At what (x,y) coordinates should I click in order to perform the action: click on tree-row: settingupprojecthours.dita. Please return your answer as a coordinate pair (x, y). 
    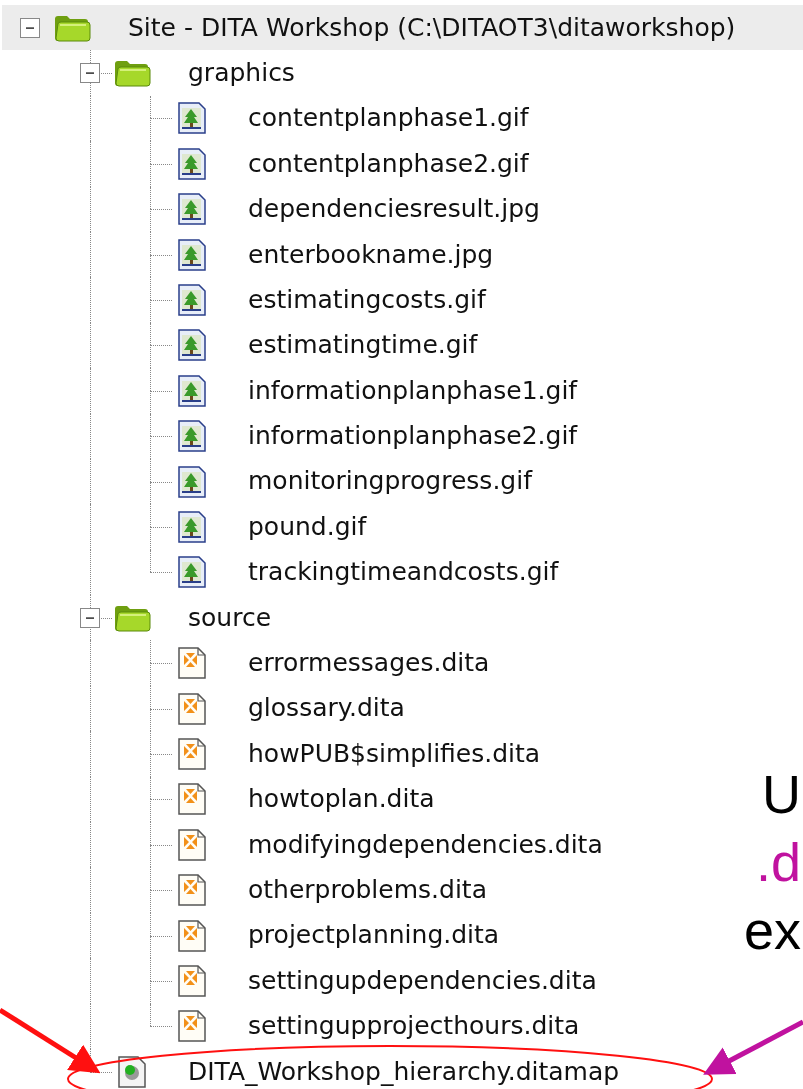
    Looking at the image, I should click on (294, 1026).